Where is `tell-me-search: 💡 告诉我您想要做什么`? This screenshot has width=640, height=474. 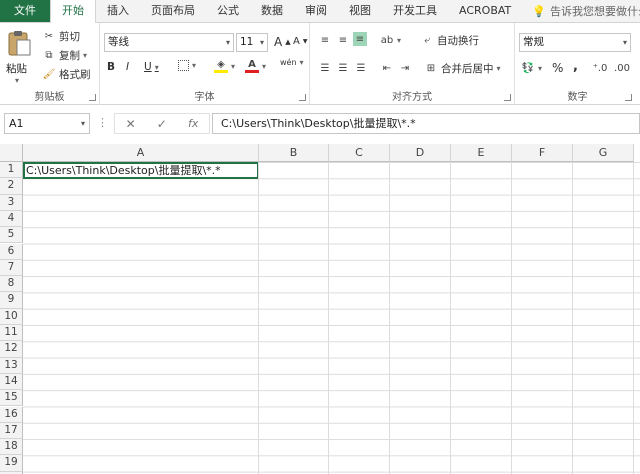
tell-me-search: 💡 告诉我您想要做什么 is located at coordinates (581, 11).